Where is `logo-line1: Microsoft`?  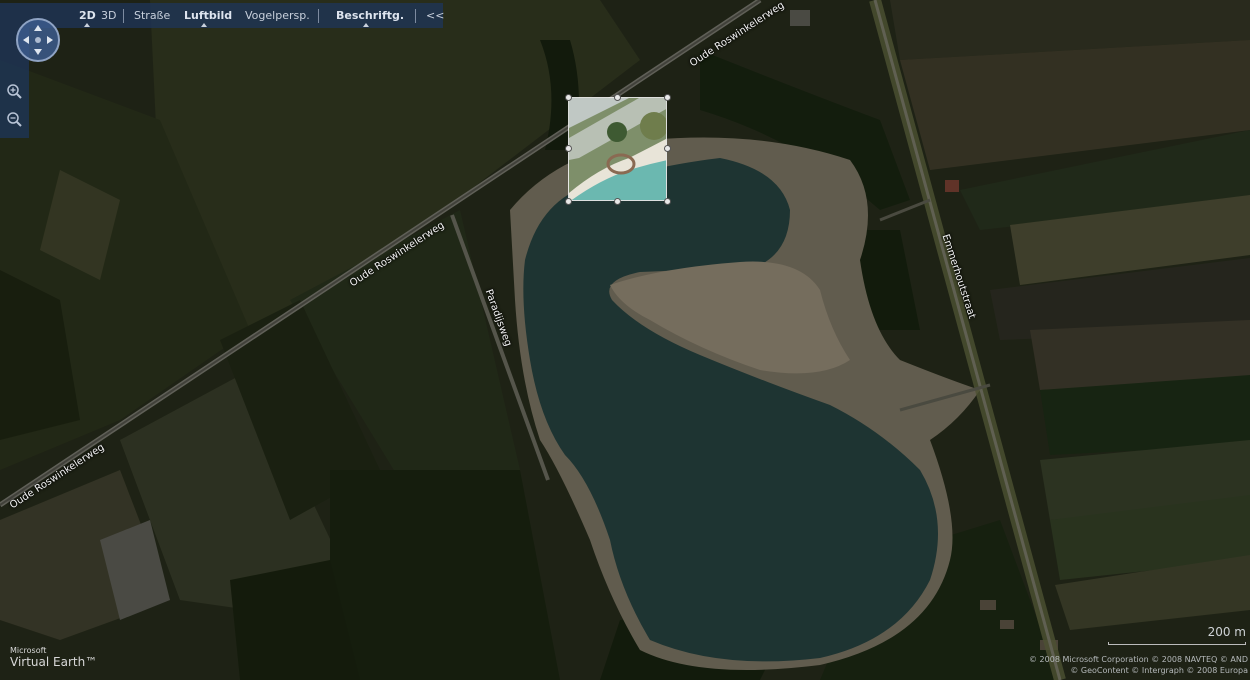
logo-line1: Microsoft is located at coordinates (28, 650).